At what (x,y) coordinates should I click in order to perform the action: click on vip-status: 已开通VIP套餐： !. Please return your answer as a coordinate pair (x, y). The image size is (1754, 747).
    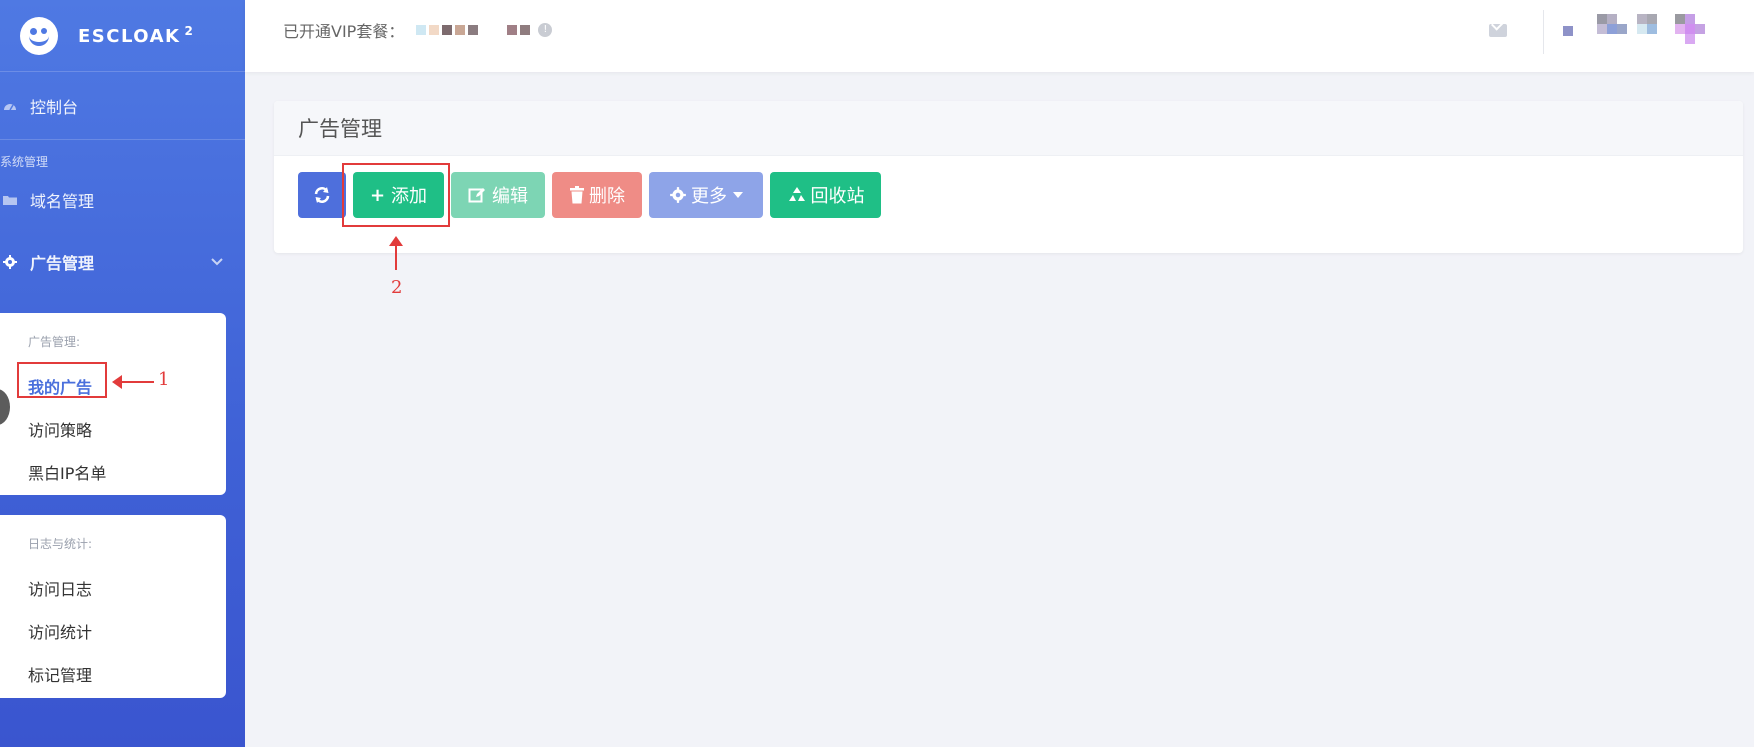
    Looking at the image, I should click on (418, 30).